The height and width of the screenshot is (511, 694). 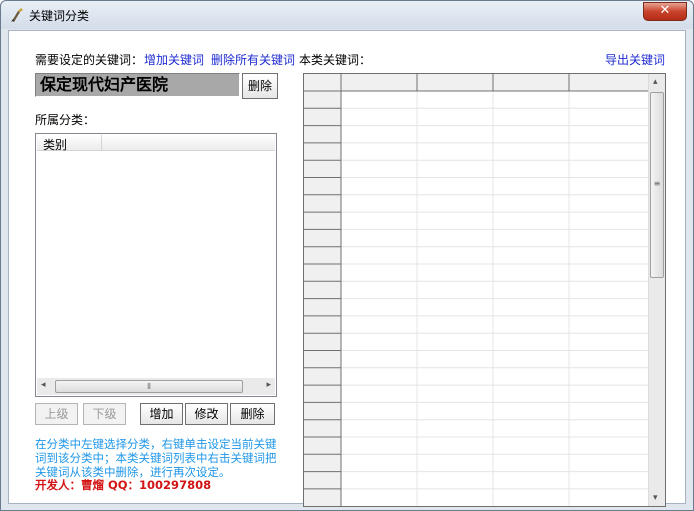 I want to click on grid-vscrollbar: ▴ ≡ ▾, so click(x=656, y=290).